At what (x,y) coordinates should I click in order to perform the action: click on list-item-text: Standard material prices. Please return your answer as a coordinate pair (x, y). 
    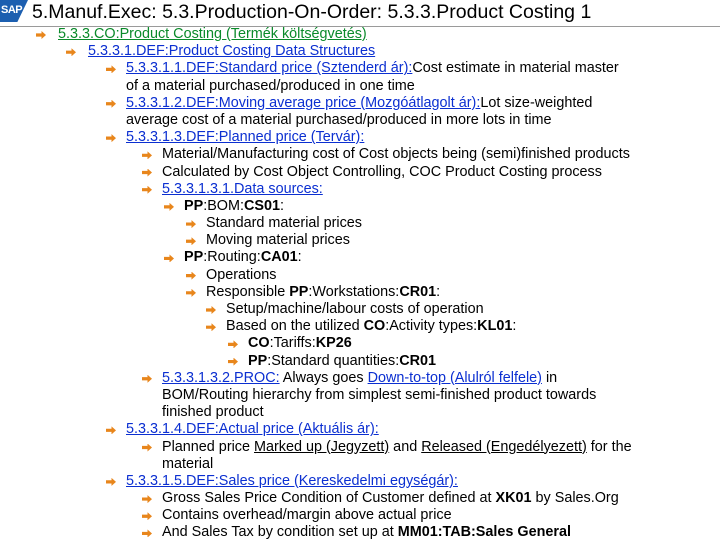
    Looking at the image, I should click on (284, 223).